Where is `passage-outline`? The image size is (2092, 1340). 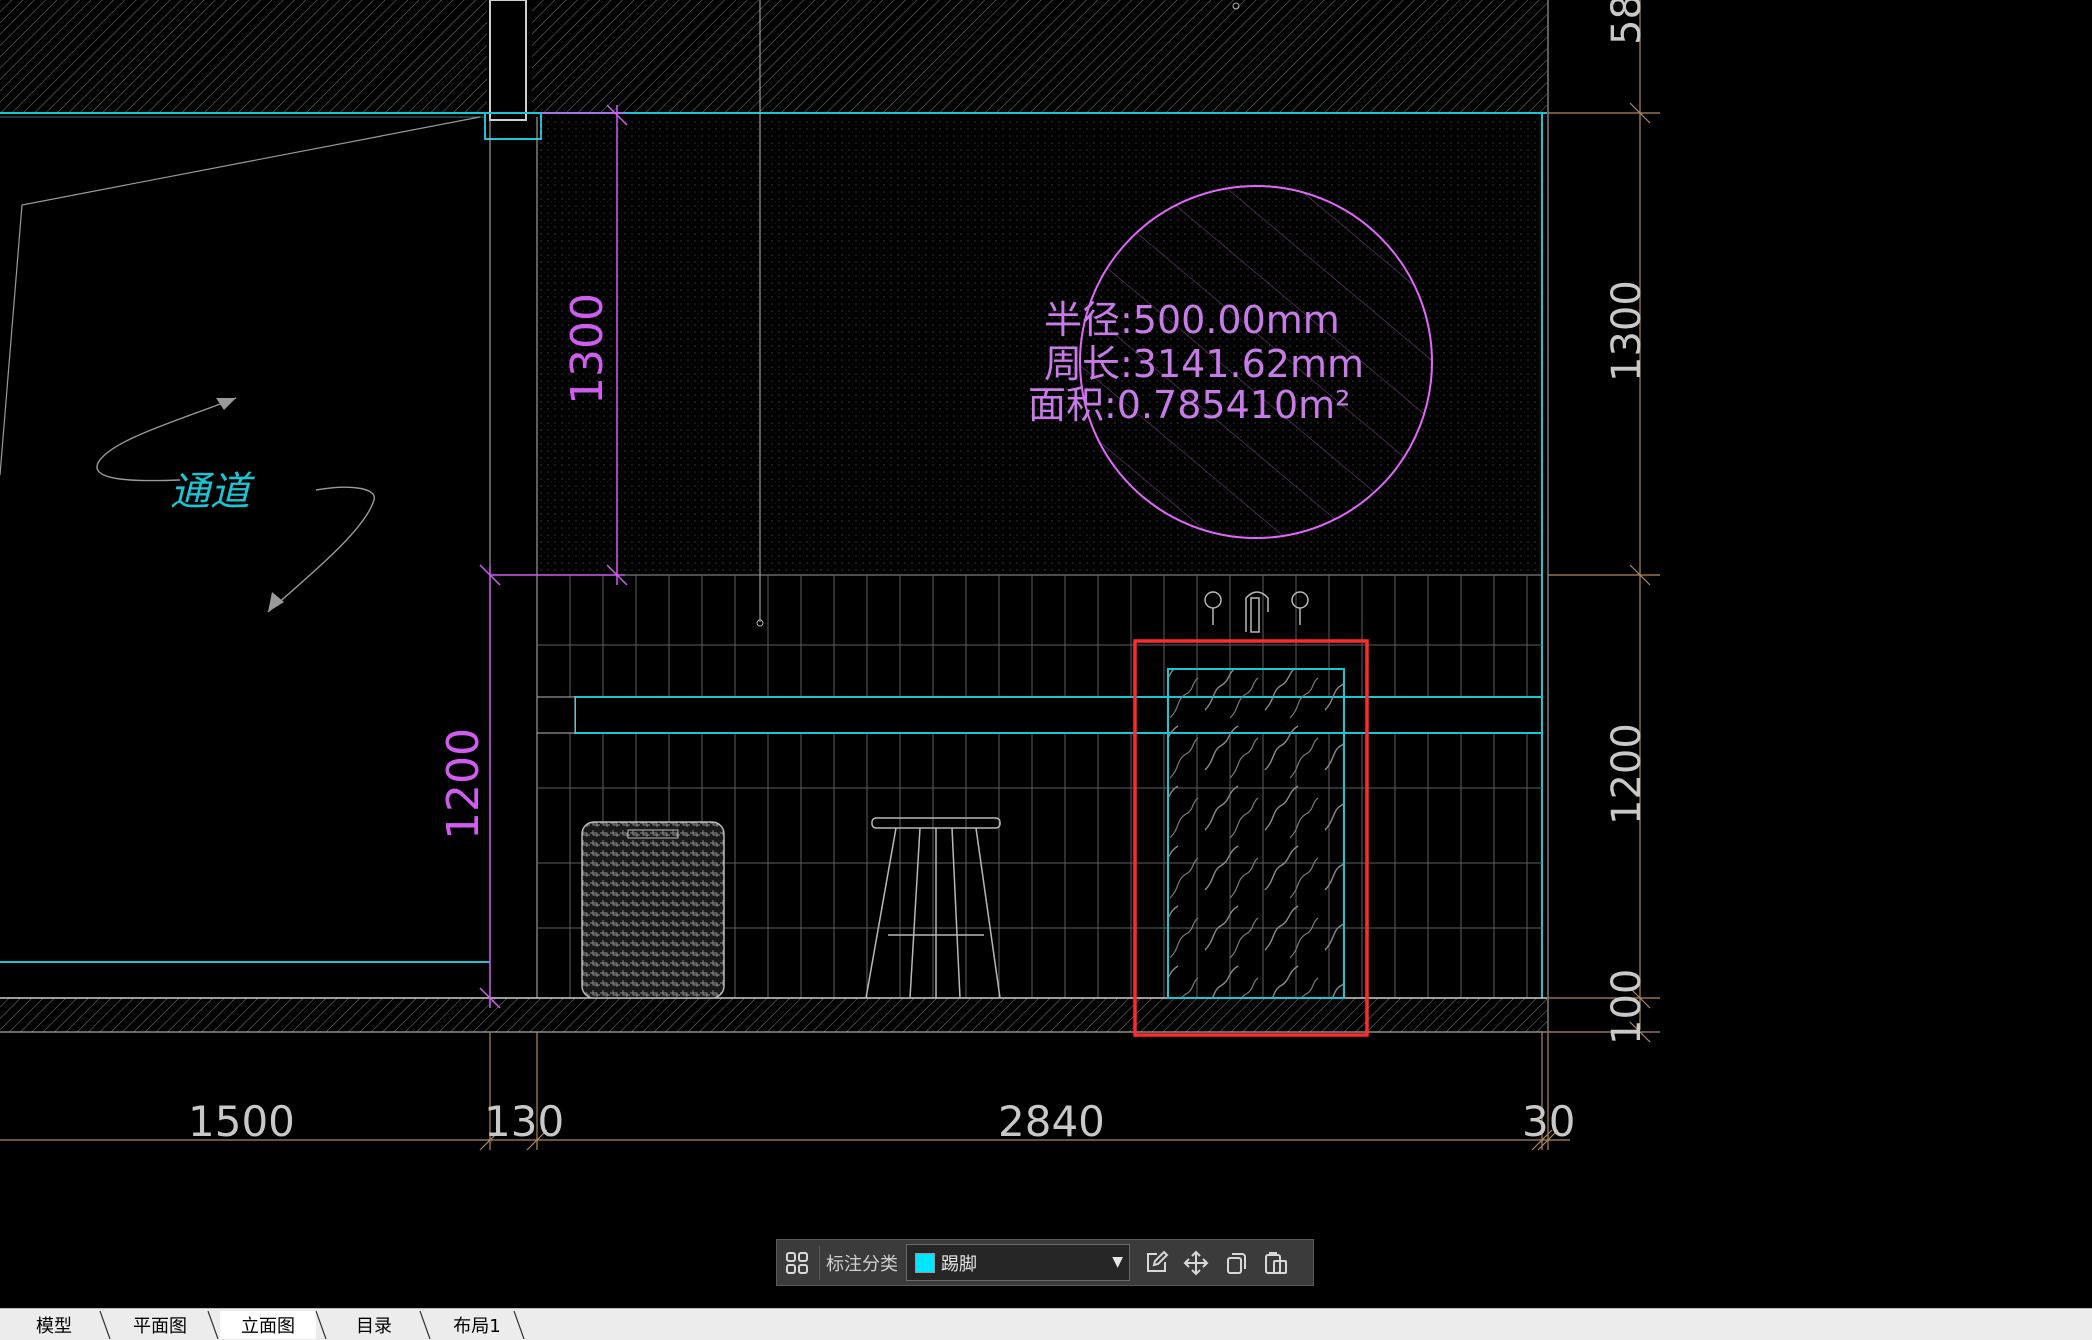
passage-outline is located at coordinates (240, 364).